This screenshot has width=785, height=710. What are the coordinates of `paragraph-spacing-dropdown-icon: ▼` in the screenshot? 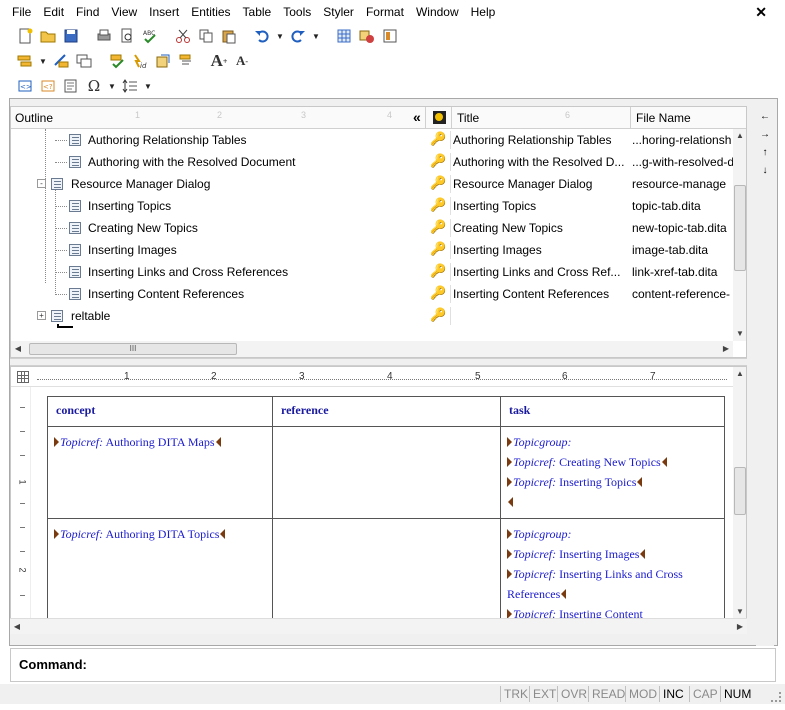 It's located at (148, 86).